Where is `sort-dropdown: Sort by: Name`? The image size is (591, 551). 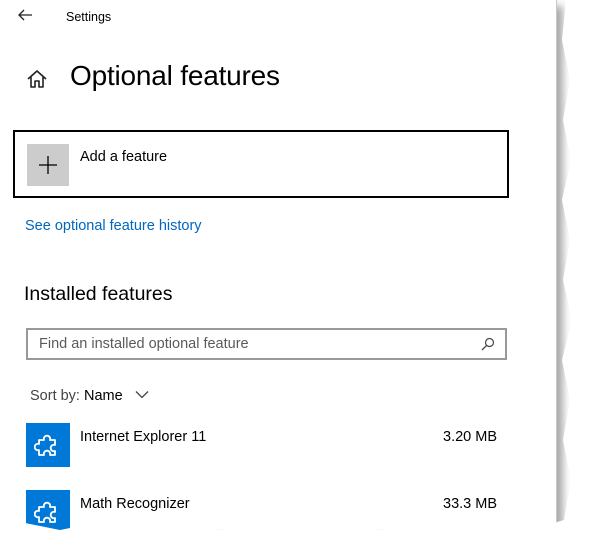 sort-dropdown: Sort by: Name is located at coordinates (89, 396).